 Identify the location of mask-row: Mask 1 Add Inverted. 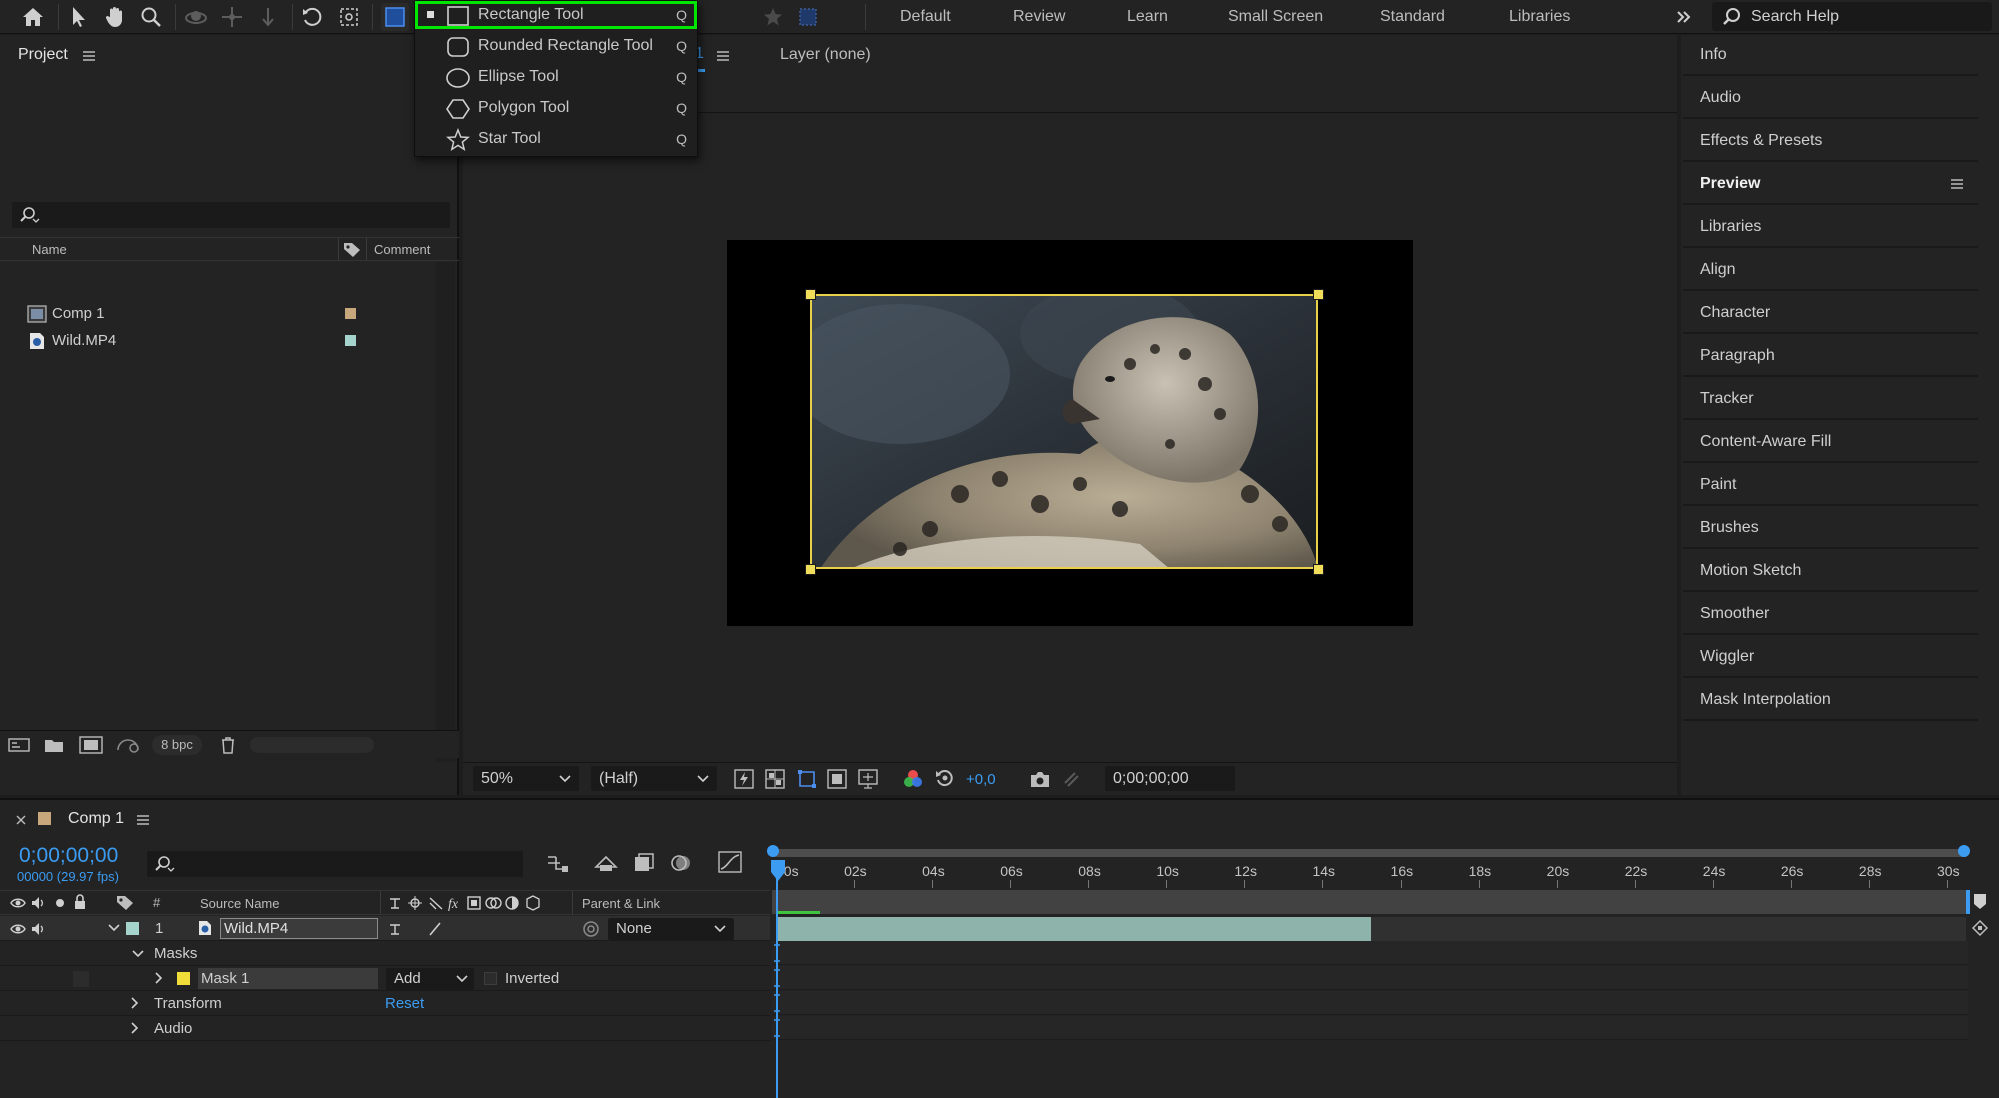
(385, 978).